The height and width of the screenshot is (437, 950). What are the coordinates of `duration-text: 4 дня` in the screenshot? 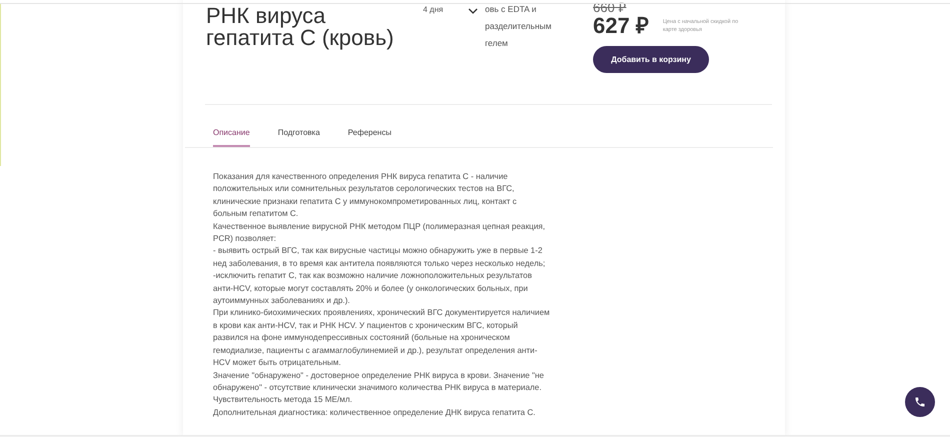 It's located at (433, 10).